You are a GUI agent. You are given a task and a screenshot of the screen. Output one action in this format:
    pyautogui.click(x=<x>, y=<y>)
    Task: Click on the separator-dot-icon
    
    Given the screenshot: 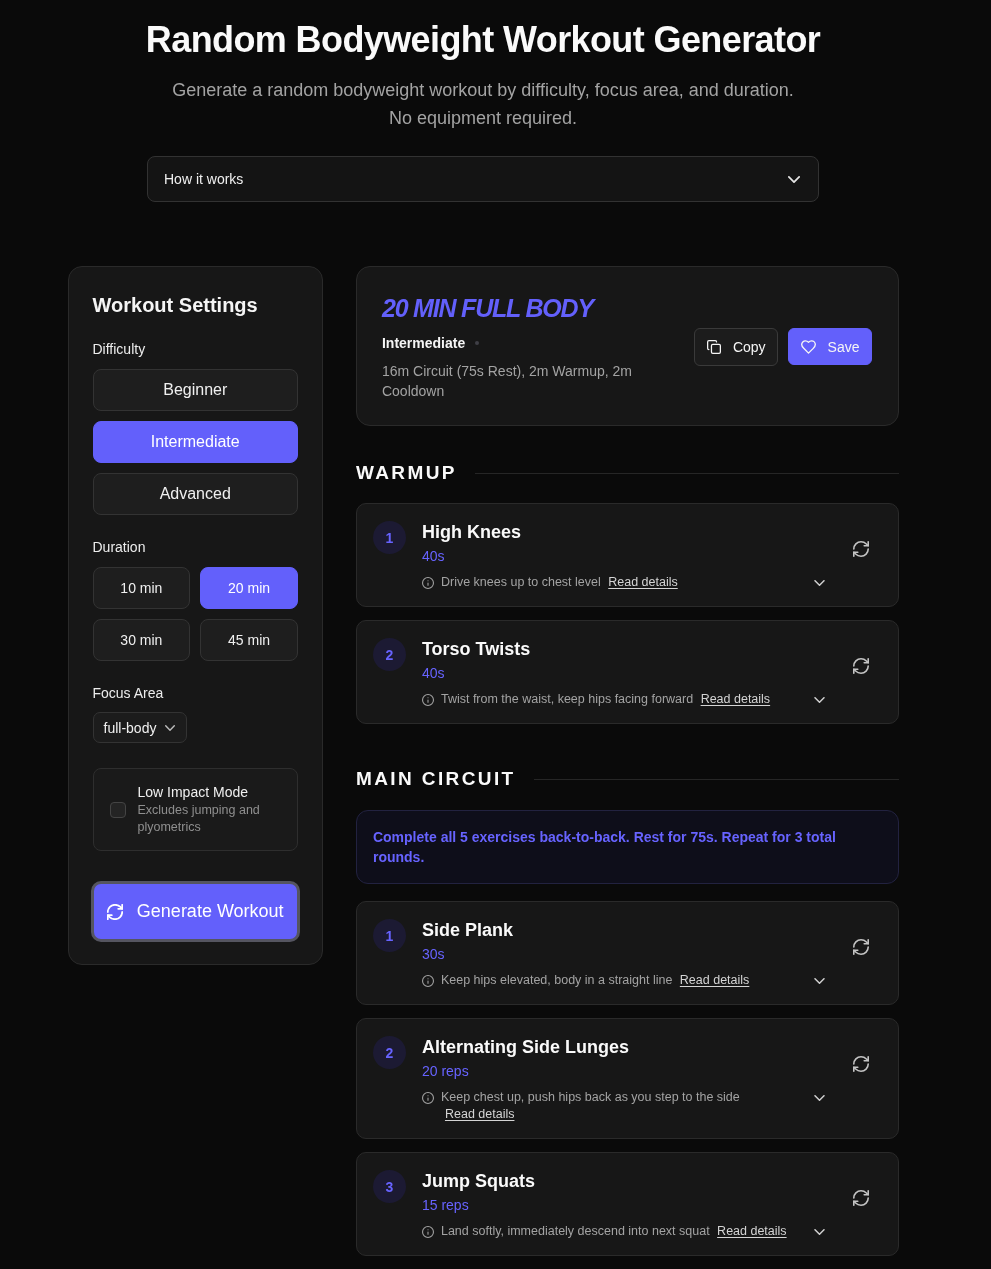 What is the action you would take?
    pyautogui.click(x=477, y=343)
    